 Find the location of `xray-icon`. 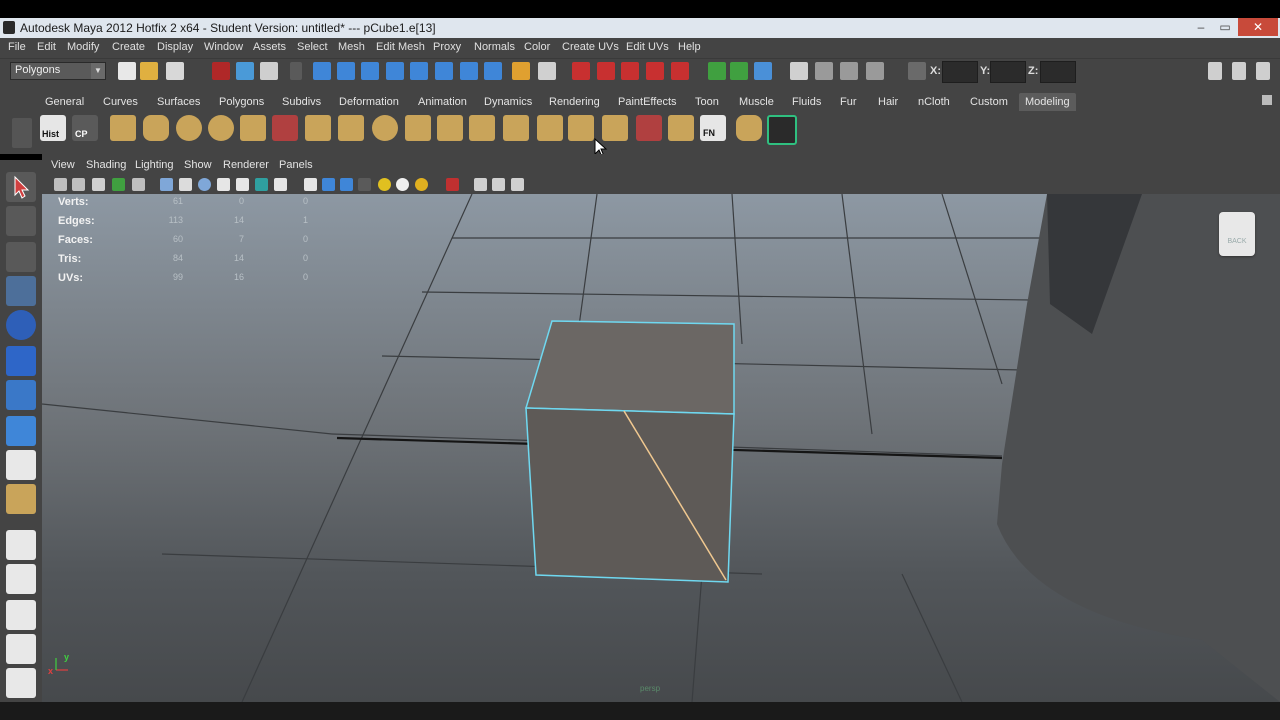

xray-icon is located at coordinates (480, 184).